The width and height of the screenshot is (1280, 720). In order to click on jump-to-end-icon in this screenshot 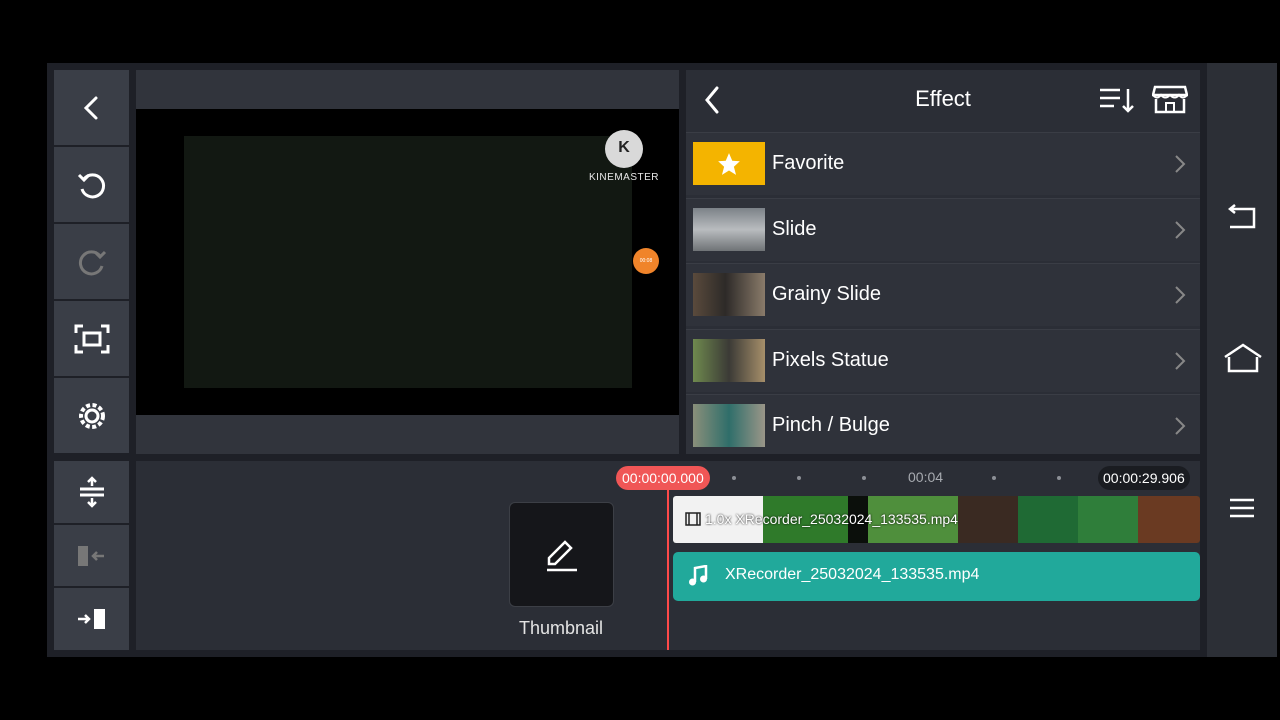, I will do `click(91, 619)`.